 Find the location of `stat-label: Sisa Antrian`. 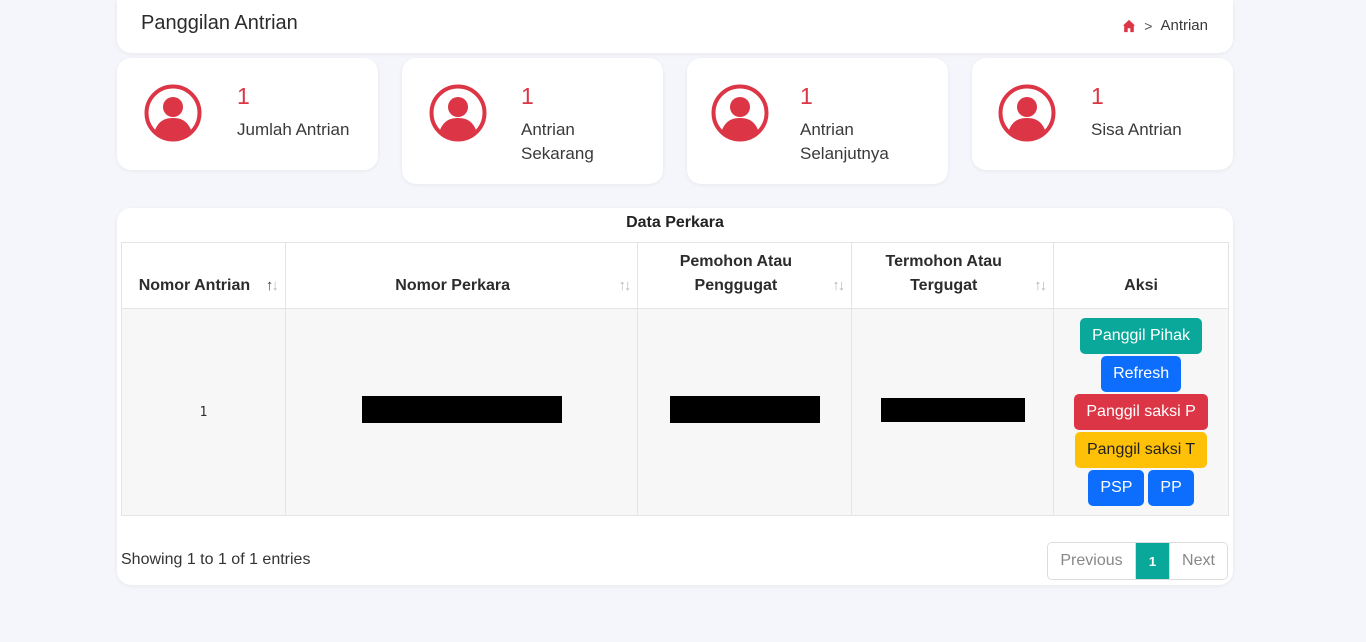

stat-label: Sisa Antrian is located at coordinates (1136, 129).